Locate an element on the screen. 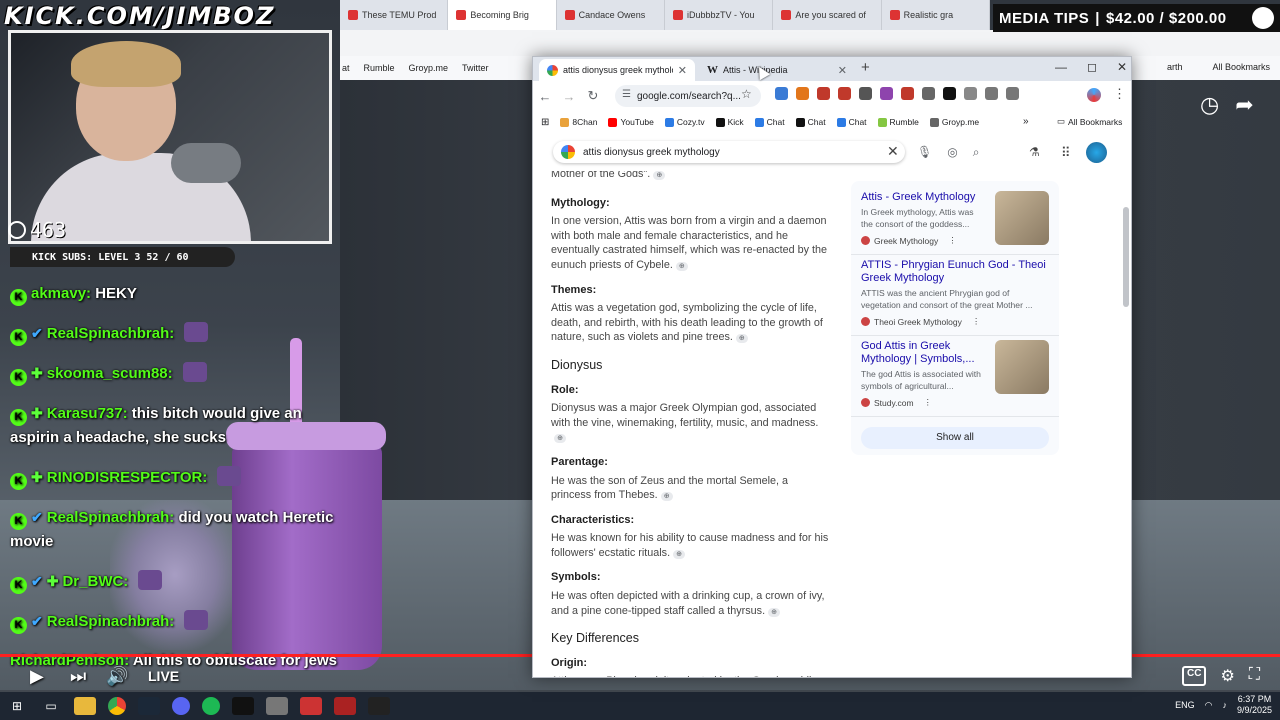 This screenshot has height=720, width=1280. bookmark-chat-2: Chat is located at coordinates (810, 122).